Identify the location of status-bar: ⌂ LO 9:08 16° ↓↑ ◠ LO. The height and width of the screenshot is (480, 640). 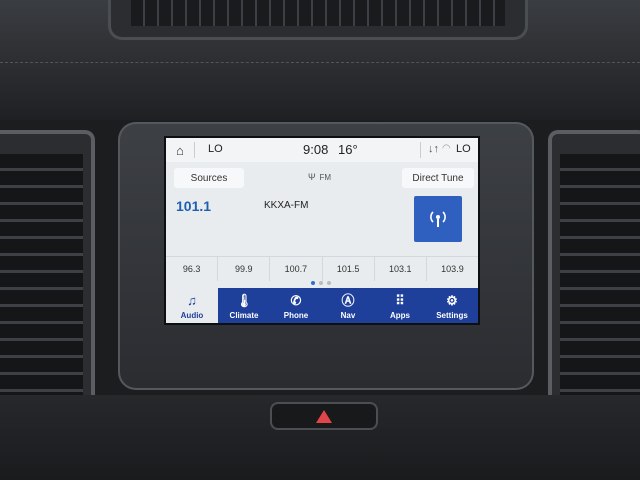
(322, 150).